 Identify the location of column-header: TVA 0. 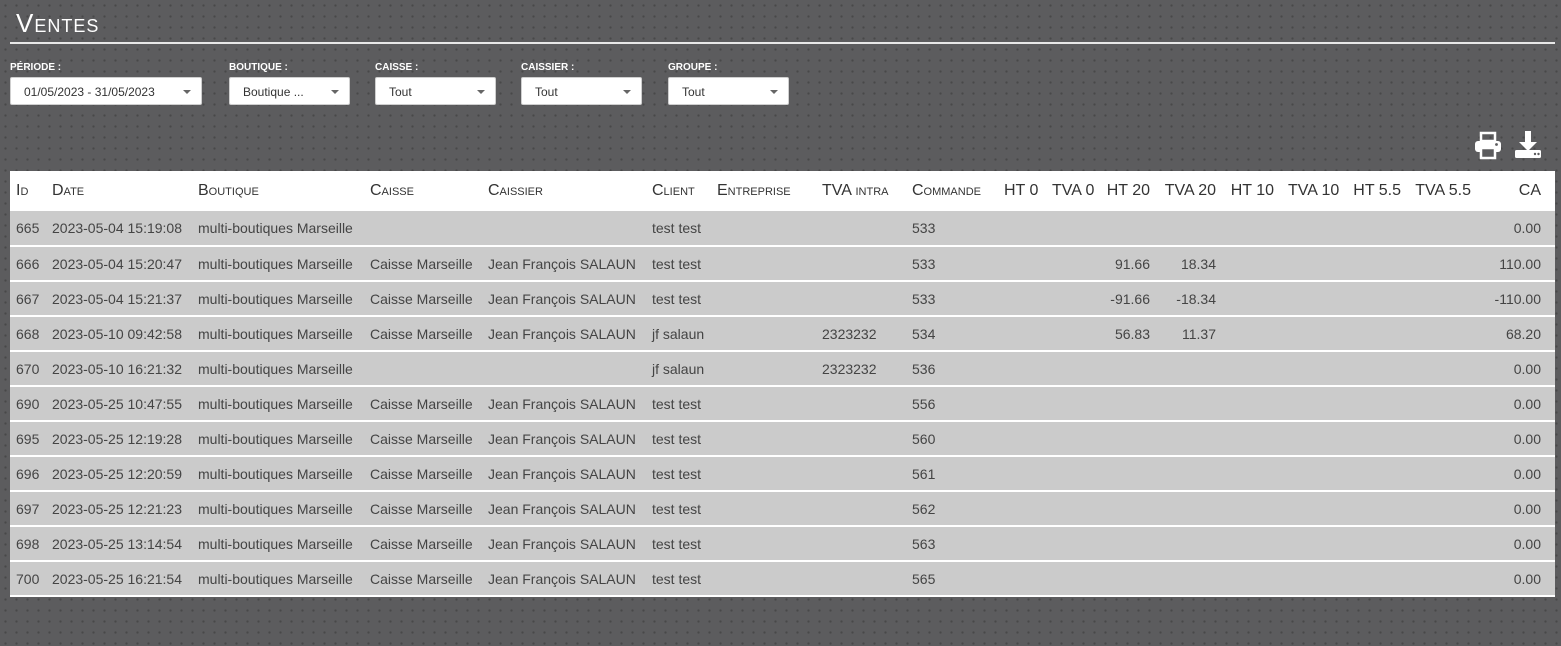
(1079, 191).